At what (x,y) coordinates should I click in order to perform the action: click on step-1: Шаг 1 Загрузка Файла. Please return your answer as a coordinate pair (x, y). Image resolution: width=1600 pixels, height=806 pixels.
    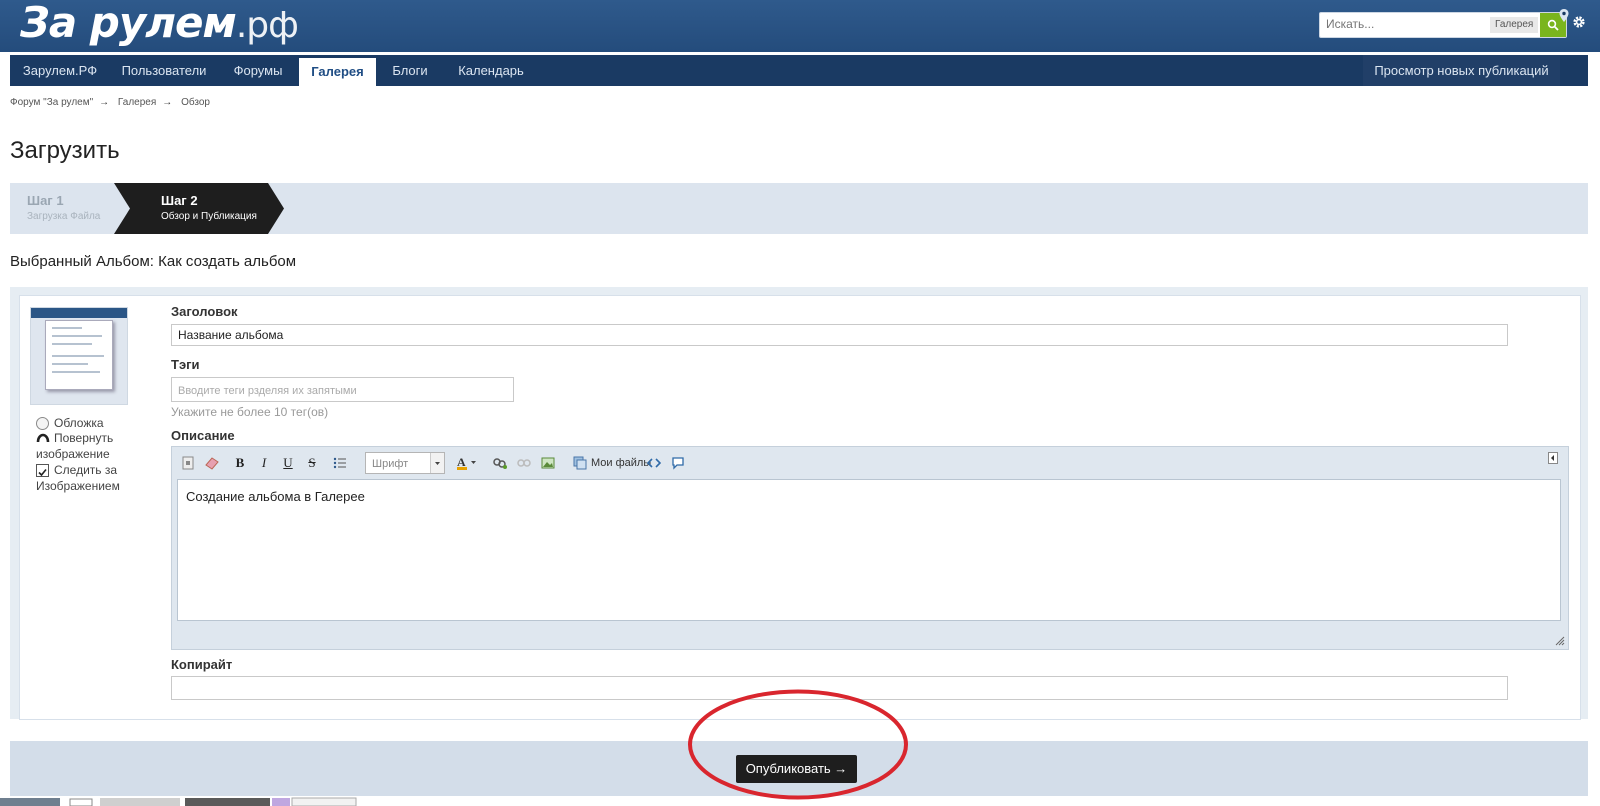
    Looking at the image, I should click on (66, 208).